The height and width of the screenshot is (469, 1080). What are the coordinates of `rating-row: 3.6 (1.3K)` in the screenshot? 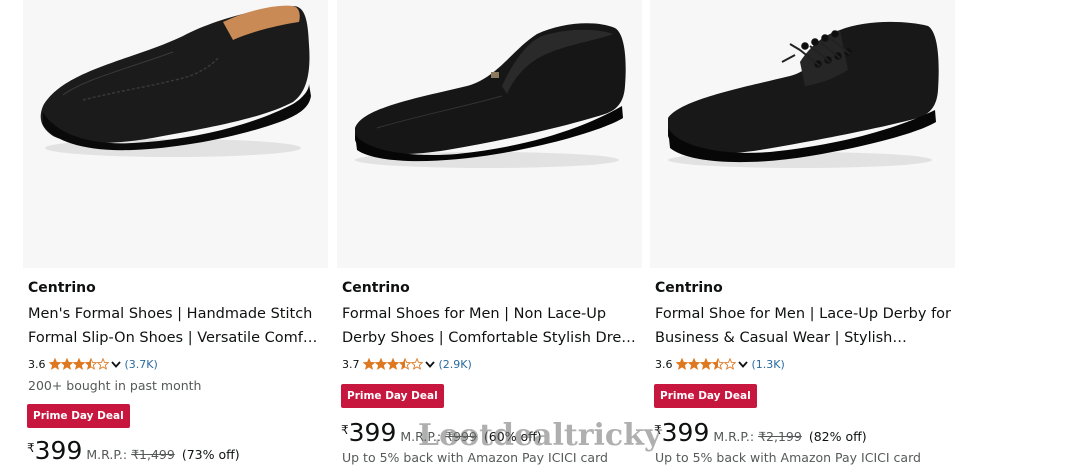 It's located at (720, 364).